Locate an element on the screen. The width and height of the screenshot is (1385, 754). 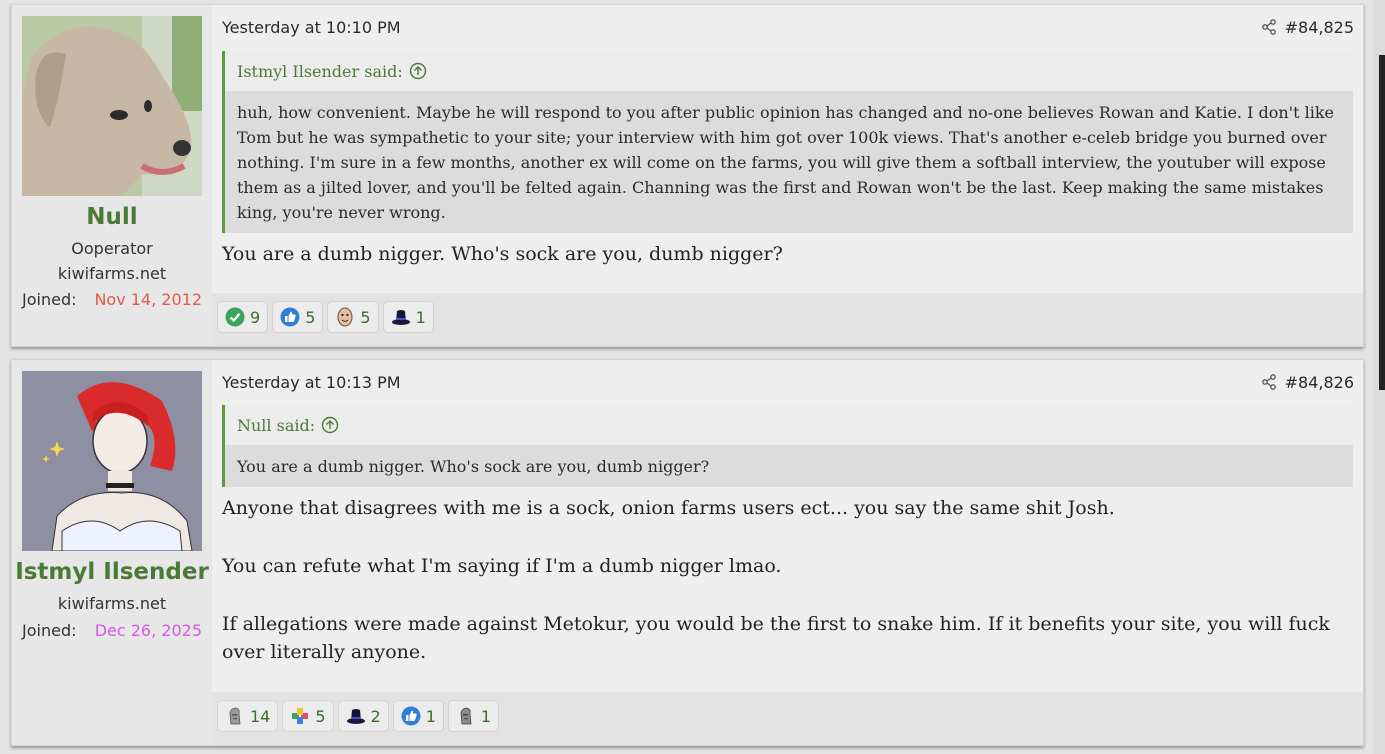
reaction-bar: 14 5 2 1 1 is located at coordinates (787, 718).